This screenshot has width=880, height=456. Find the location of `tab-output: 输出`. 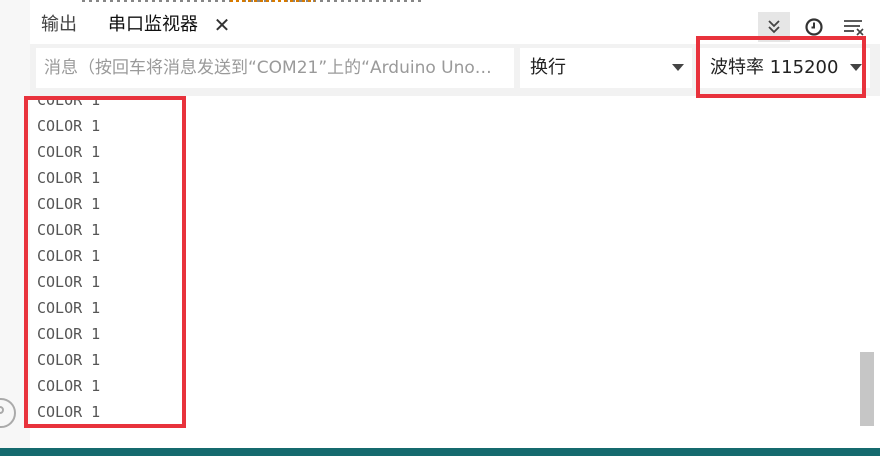

tab-output: 输出 is located at coordinates (59, 25).